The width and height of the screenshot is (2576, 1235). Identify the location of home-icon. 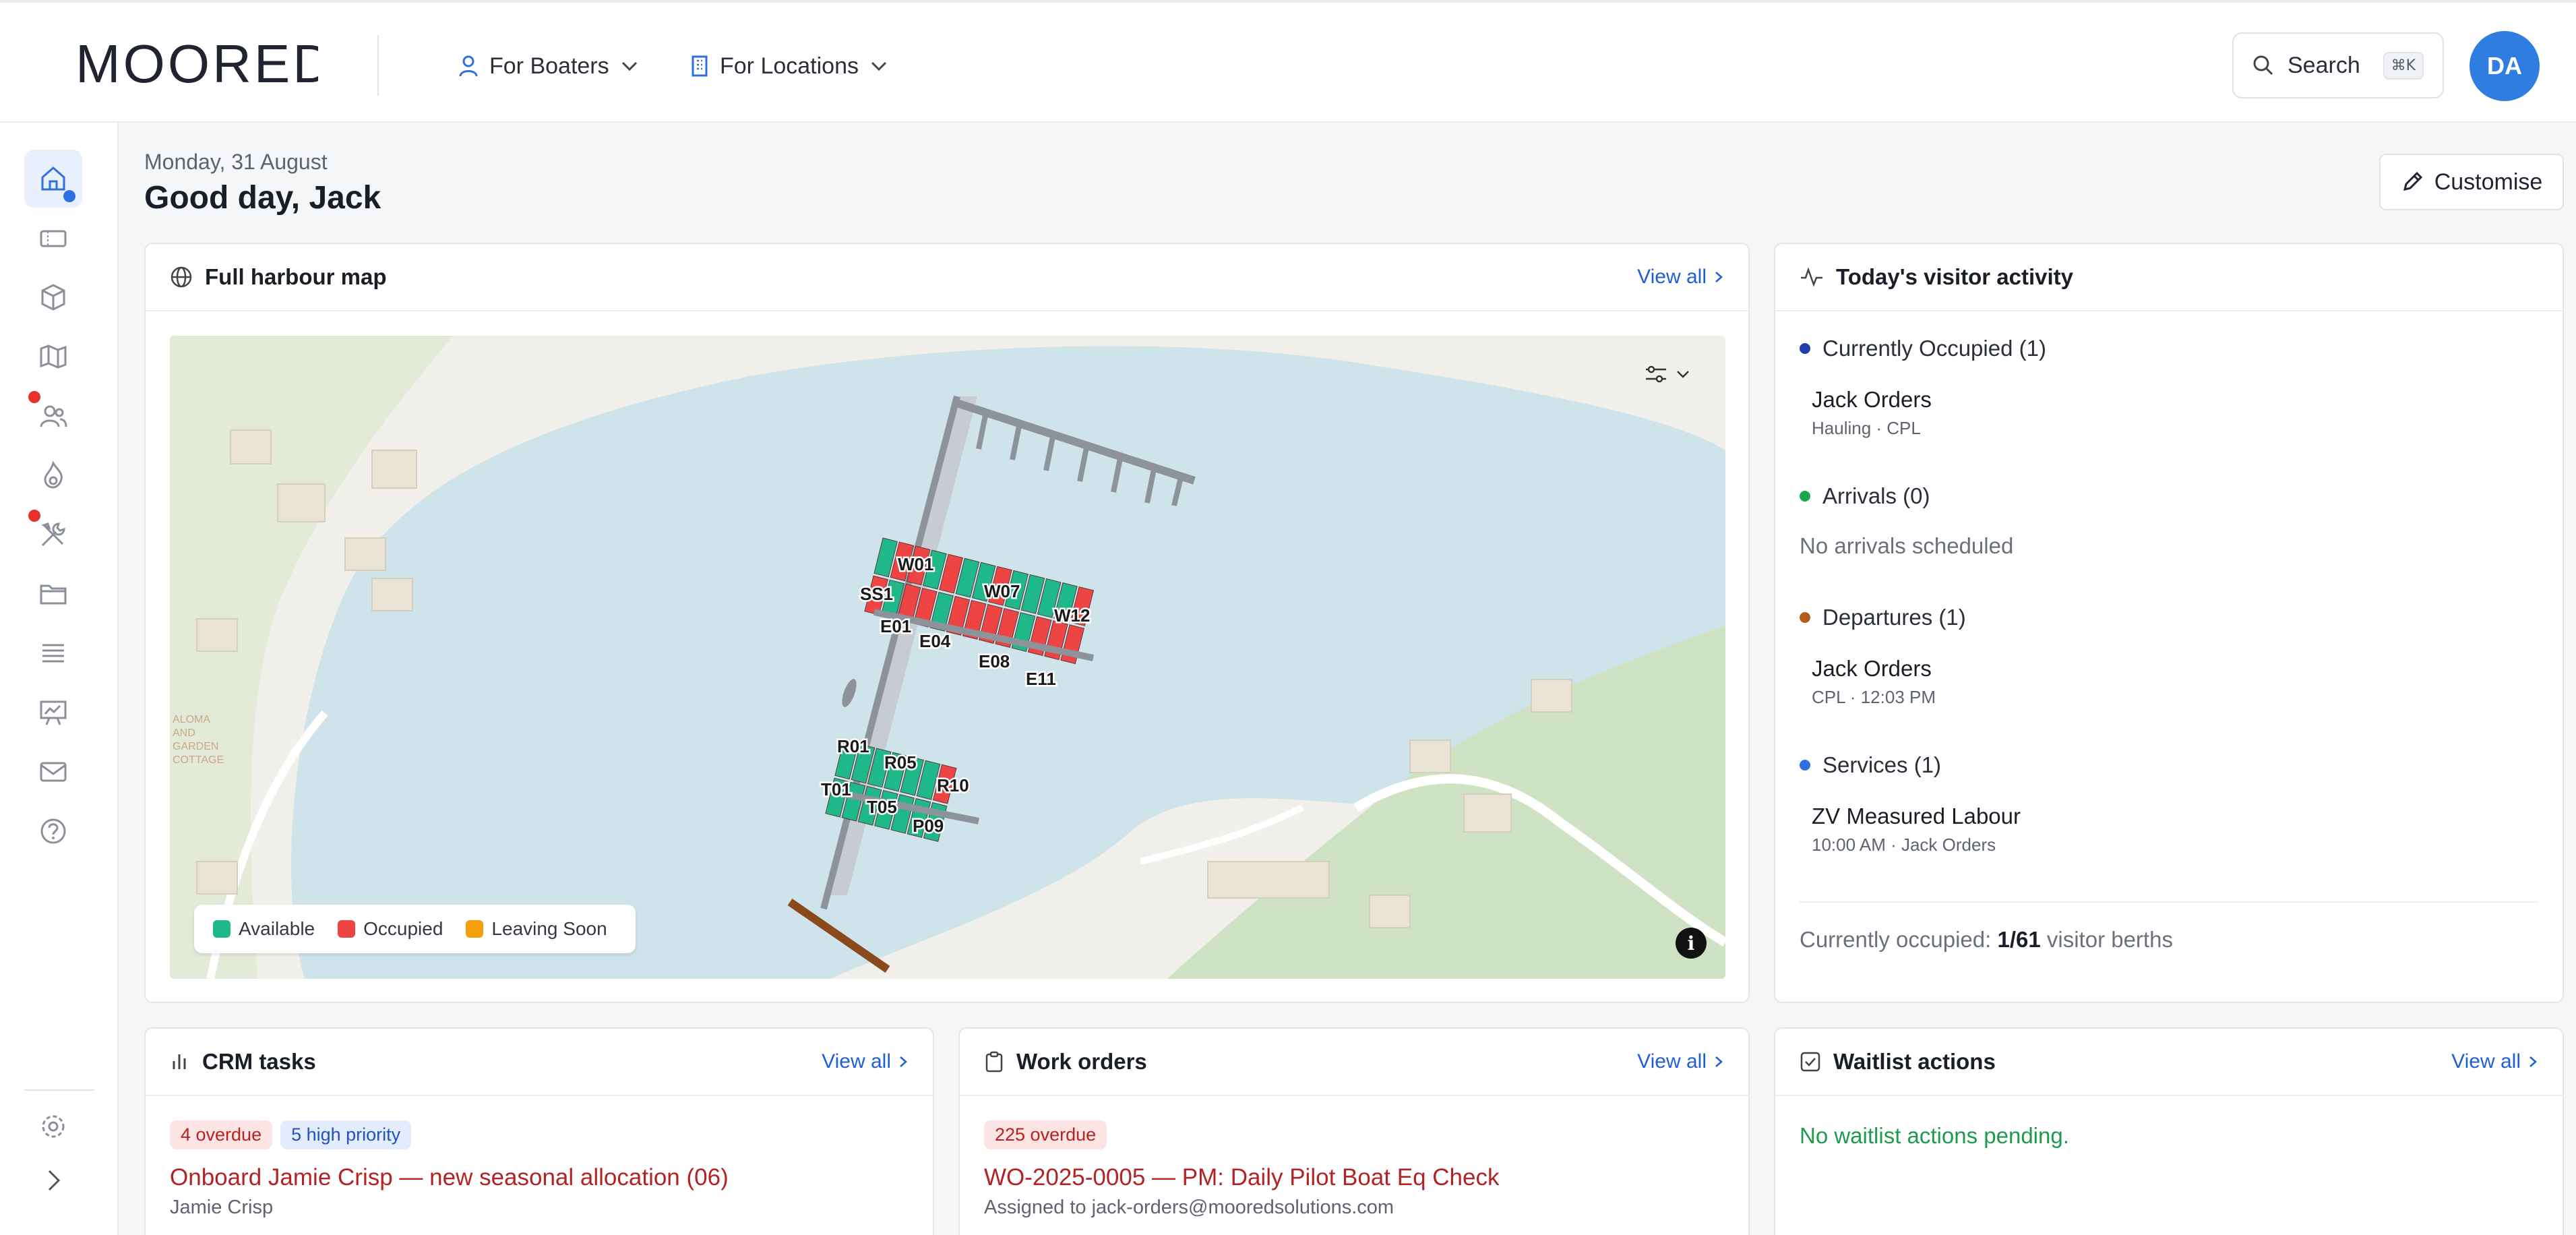
(53, 179).